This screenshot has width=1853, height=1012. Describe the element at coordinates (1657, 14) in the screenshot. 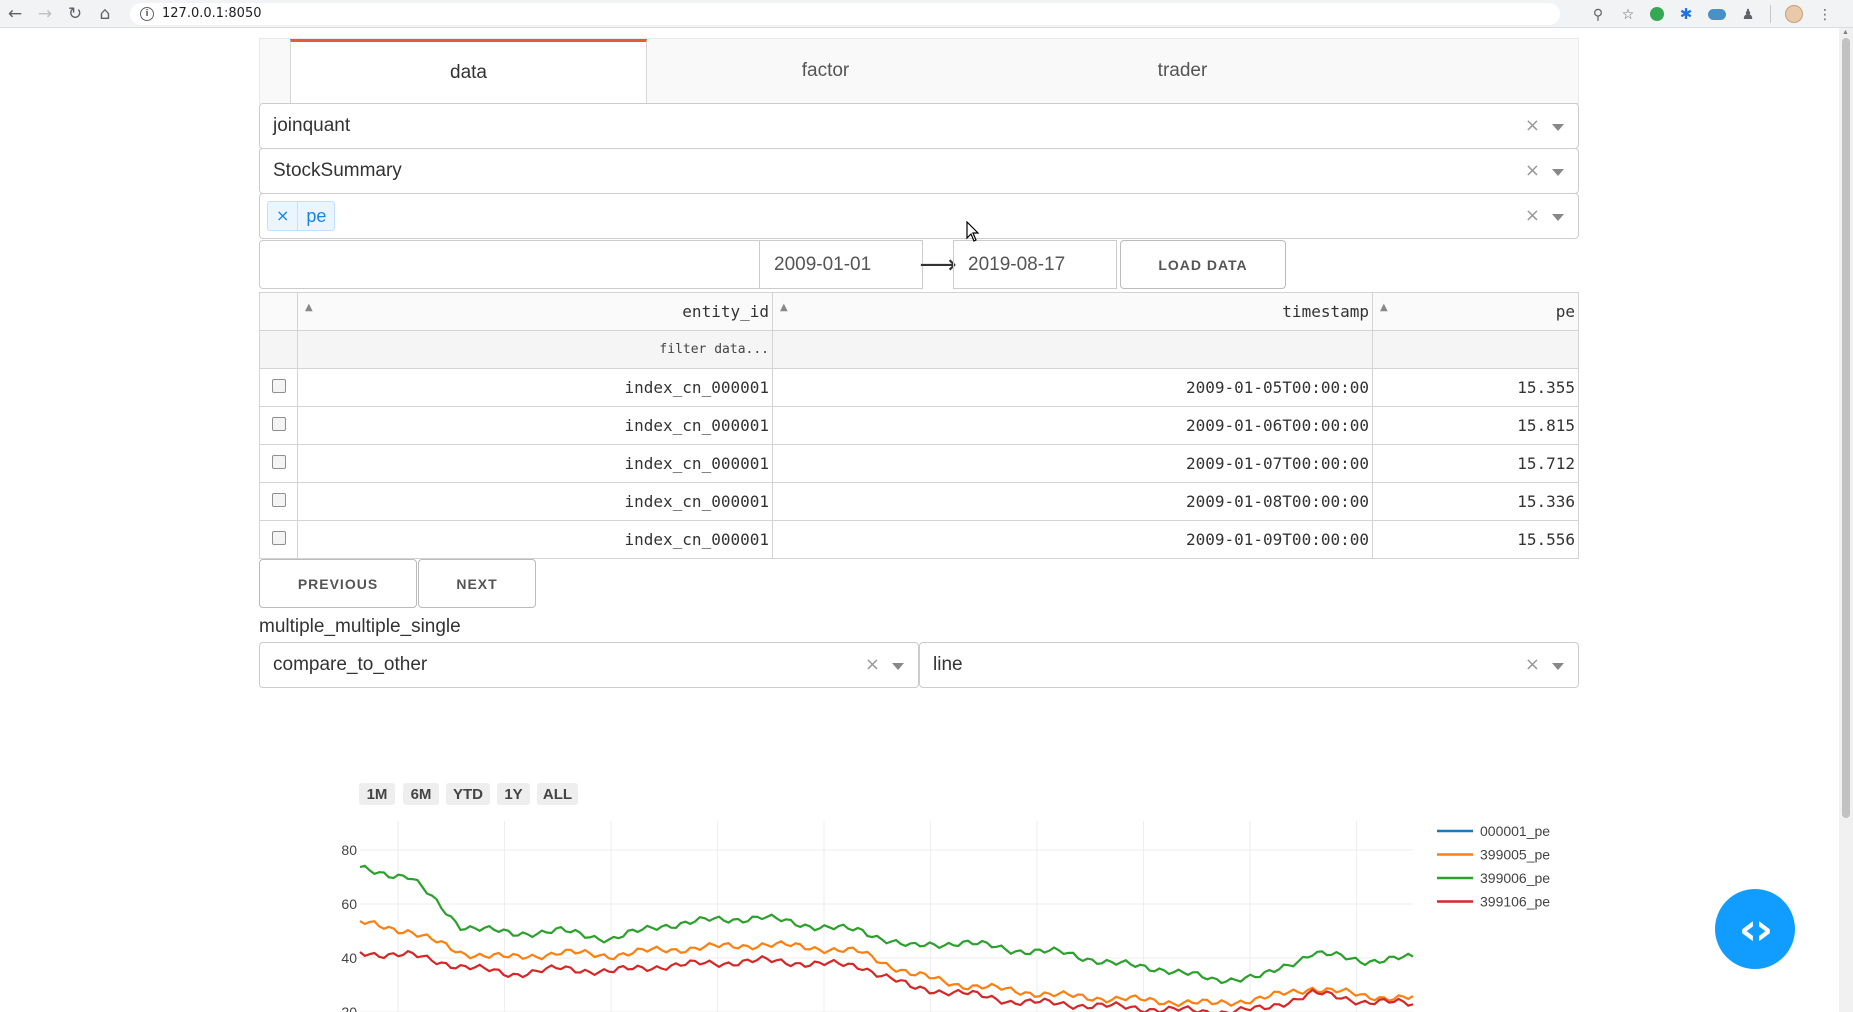

I see `extension-green-icon` at that location.